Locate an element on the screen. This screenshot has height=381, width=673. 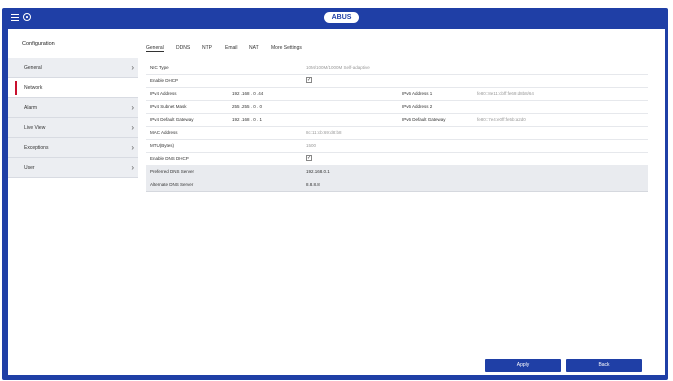
ipv4-gateway-label: IPv4 Default Gateway is located at coordinates (172, 119).